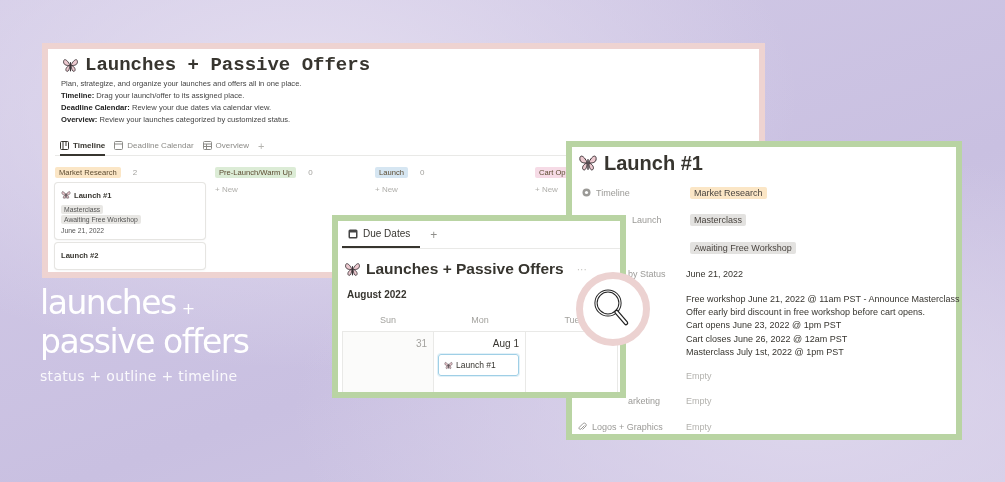 The height and width of the screenshot is (482, 1005). What do you see at coordinates (715, 274) in the screenshot?
I see `property-value: June 21, 2022` at bounding box center [715, 274].